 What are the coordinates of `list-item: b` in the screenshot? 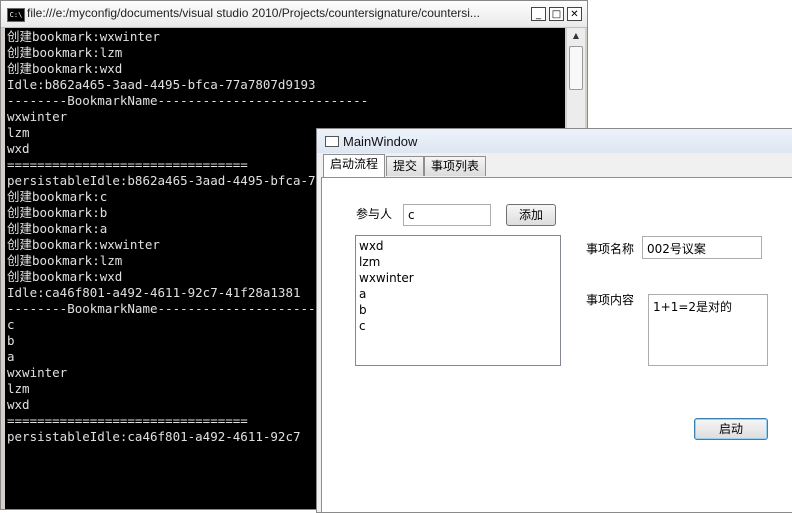 It's located at (458, 310).